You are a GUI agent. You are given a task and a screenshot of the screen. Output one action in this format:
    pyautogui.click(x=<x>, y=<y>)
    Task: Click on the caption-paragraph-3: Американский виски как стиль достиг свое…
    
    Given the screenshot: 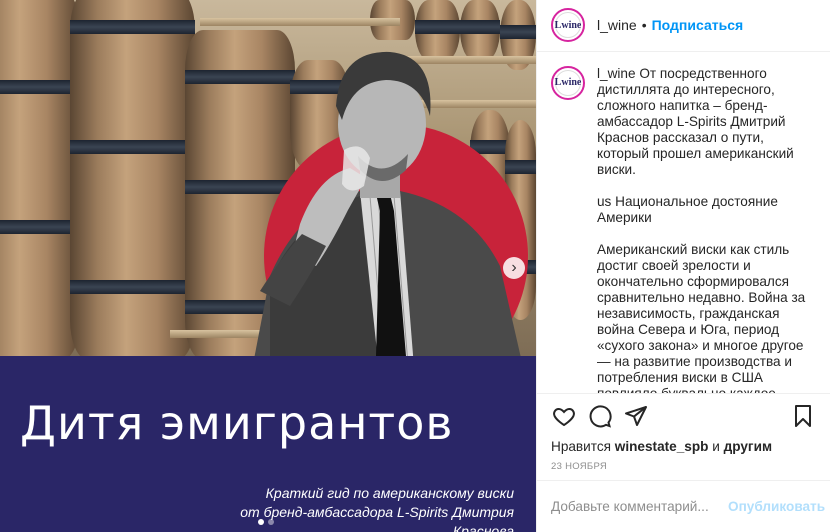 What is the action you would take?
    pyautogui.click(x=701, y=317)
    